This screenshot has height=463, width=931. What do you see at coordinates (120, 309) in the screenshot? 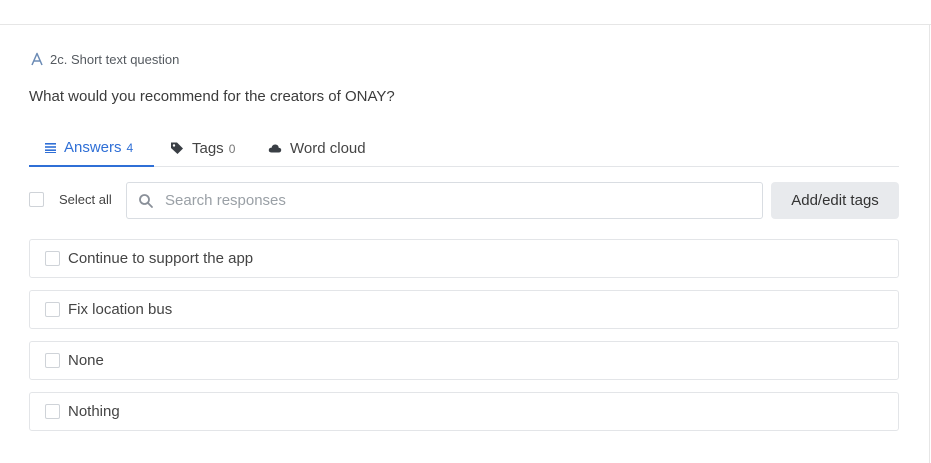
I see `answer-text: Fix location bus` at bounding box center [120, 309].